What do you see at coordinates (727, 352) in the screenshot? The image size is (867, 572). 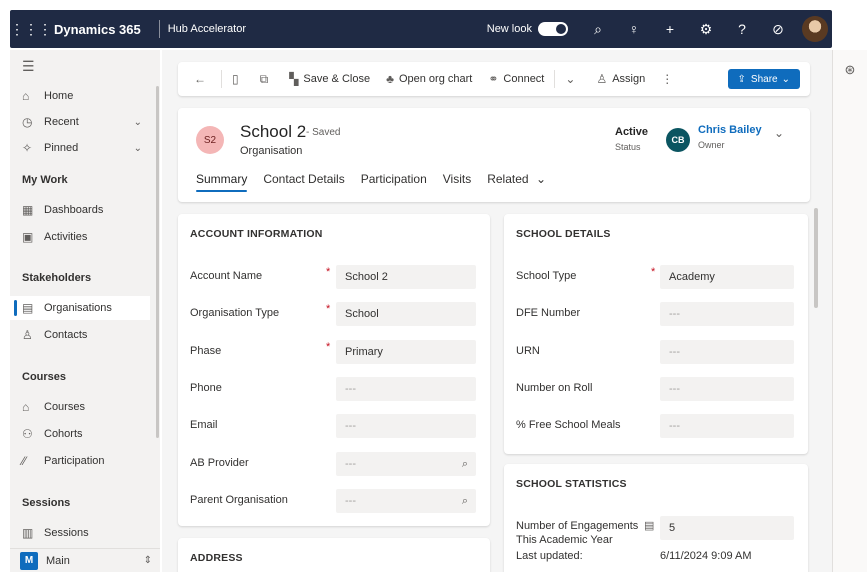 I see `urn-input: ---` at bounding box center [727, 352].